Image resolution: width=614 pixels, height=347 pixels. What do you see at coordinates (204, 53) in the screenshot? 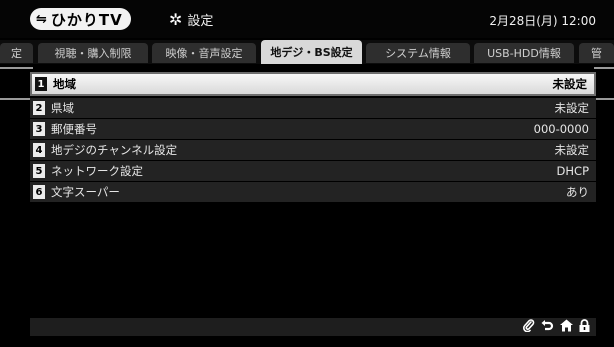
I see `tab-video-audio: 映像・音声設定` at bounding box center [204, 53].